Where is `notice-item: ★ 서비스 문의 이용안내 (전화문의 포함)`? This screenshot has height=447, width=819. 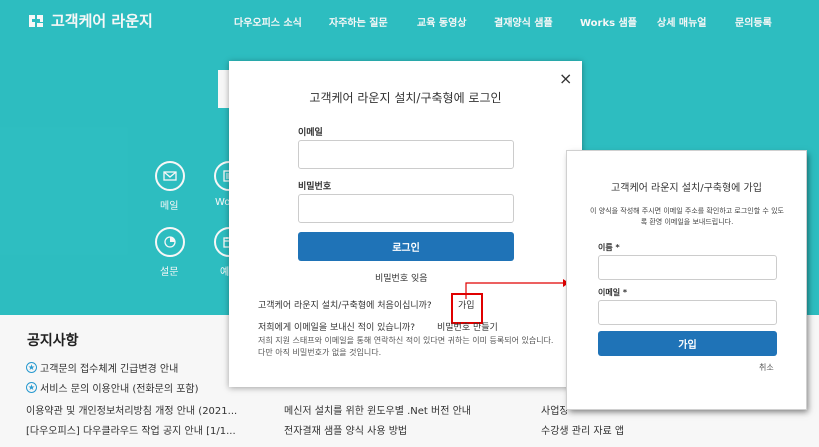 notice-item: ★ 서비스 문의 이용안내 (전화문의 포함) is located at coordinates (112, 387).